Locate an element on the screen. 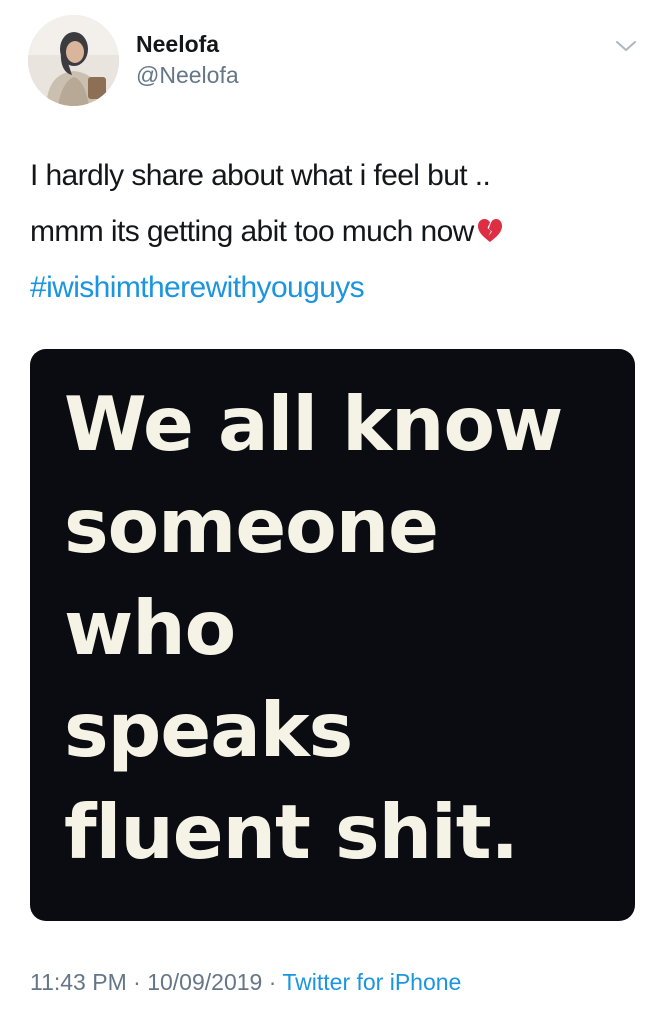 The width and height of the screenshot is (664, 1024). meme-line: who is located at coordinates (150, 628).